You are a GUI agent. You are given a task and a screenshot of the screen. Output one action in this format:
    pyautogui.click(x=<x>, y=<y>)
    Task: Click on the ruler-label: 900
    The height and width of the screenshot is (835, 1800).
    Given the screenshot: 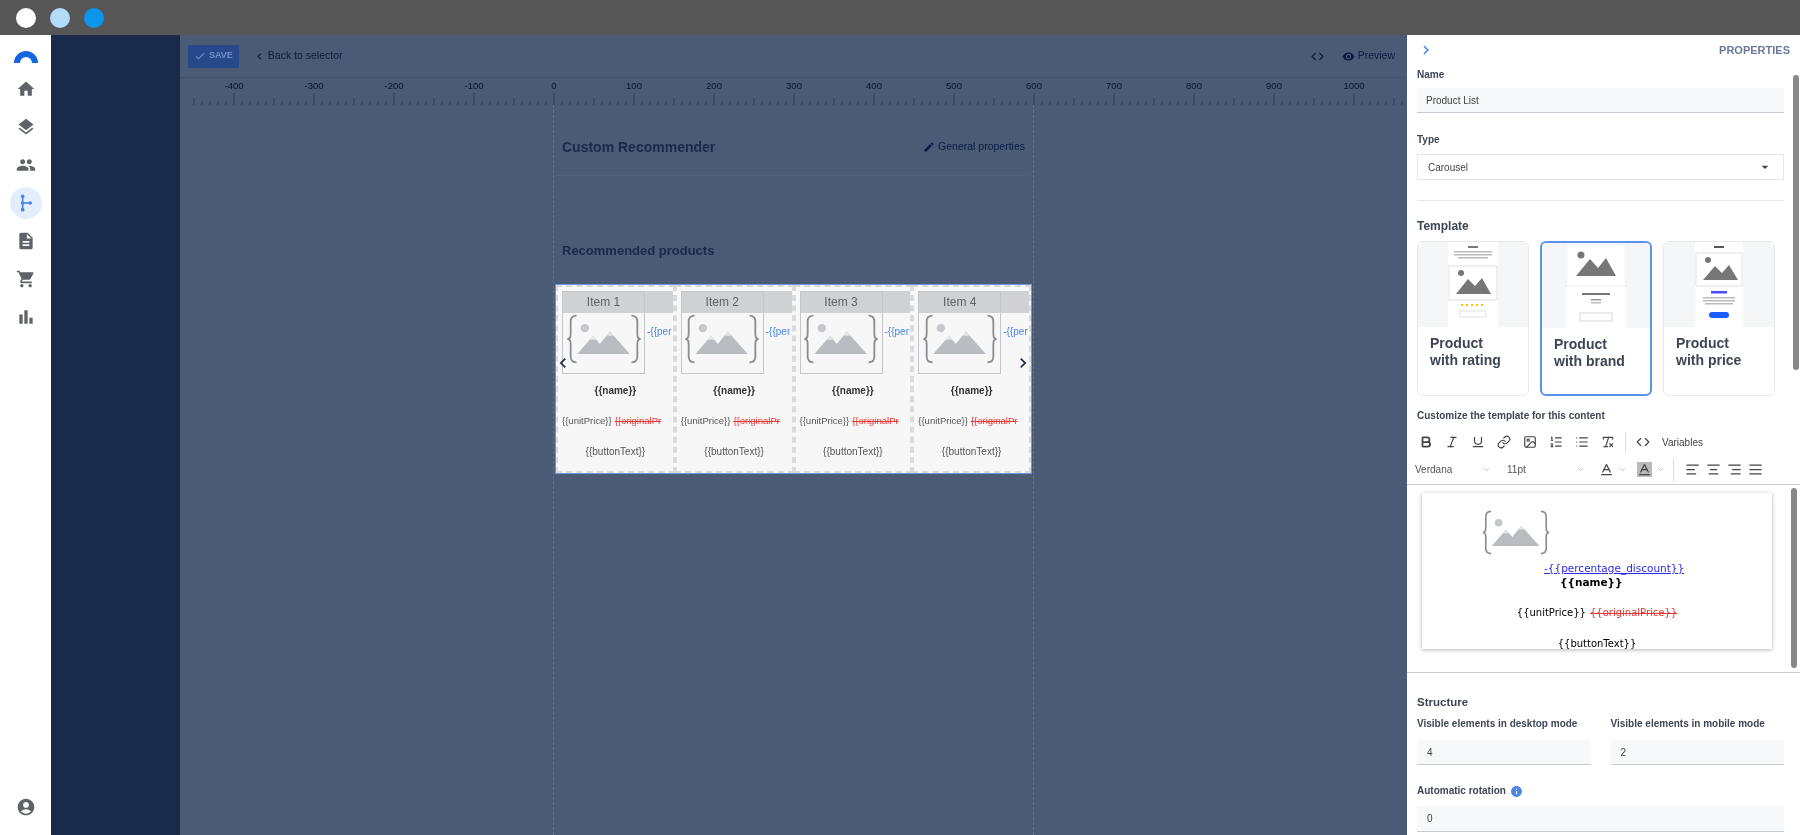 What is the action you would take?
    pyautogui.click(x=1274, y=85)
    